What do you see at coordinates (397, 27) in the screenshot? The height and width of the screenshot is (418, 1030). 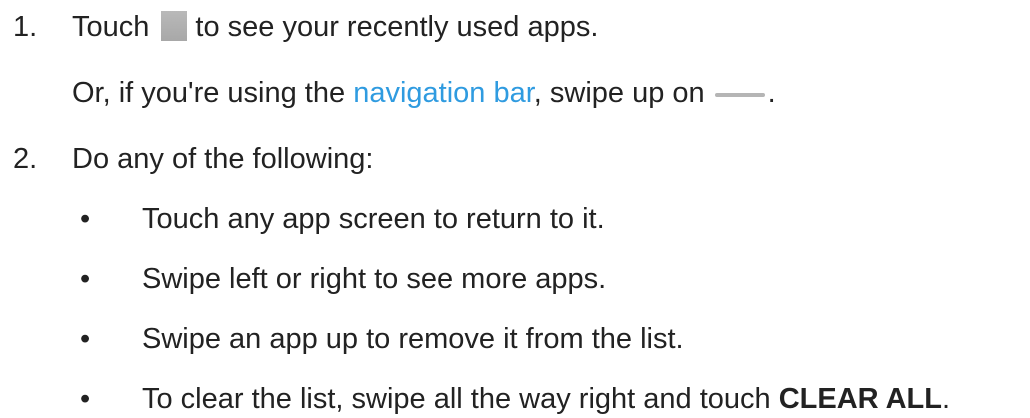 I see `step-1-text-after: to see your recently used apps.` at bounding box center [397, 27].